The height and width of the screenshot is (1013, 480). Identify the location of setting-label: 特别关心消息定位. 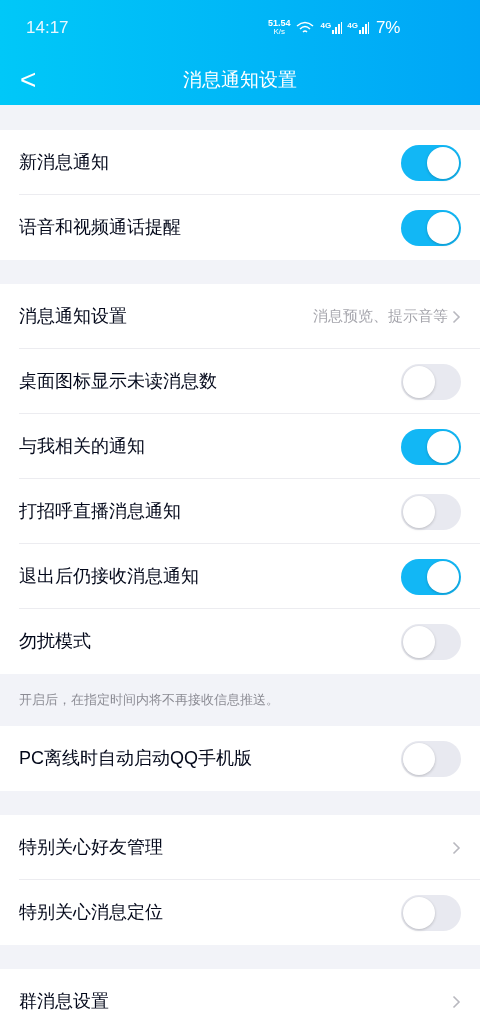
(91, 912).